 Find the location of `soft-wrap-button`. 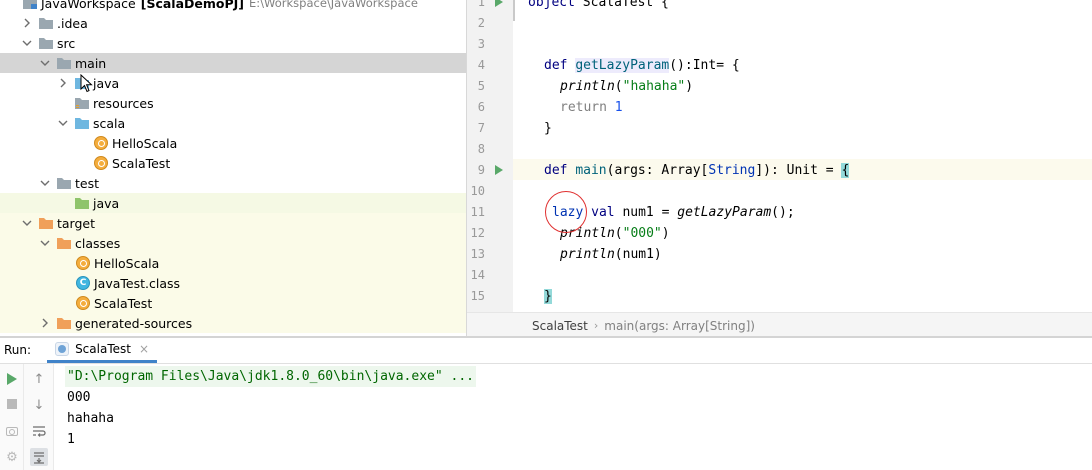

soft-wrap-button is located at coordinates (39, 431).